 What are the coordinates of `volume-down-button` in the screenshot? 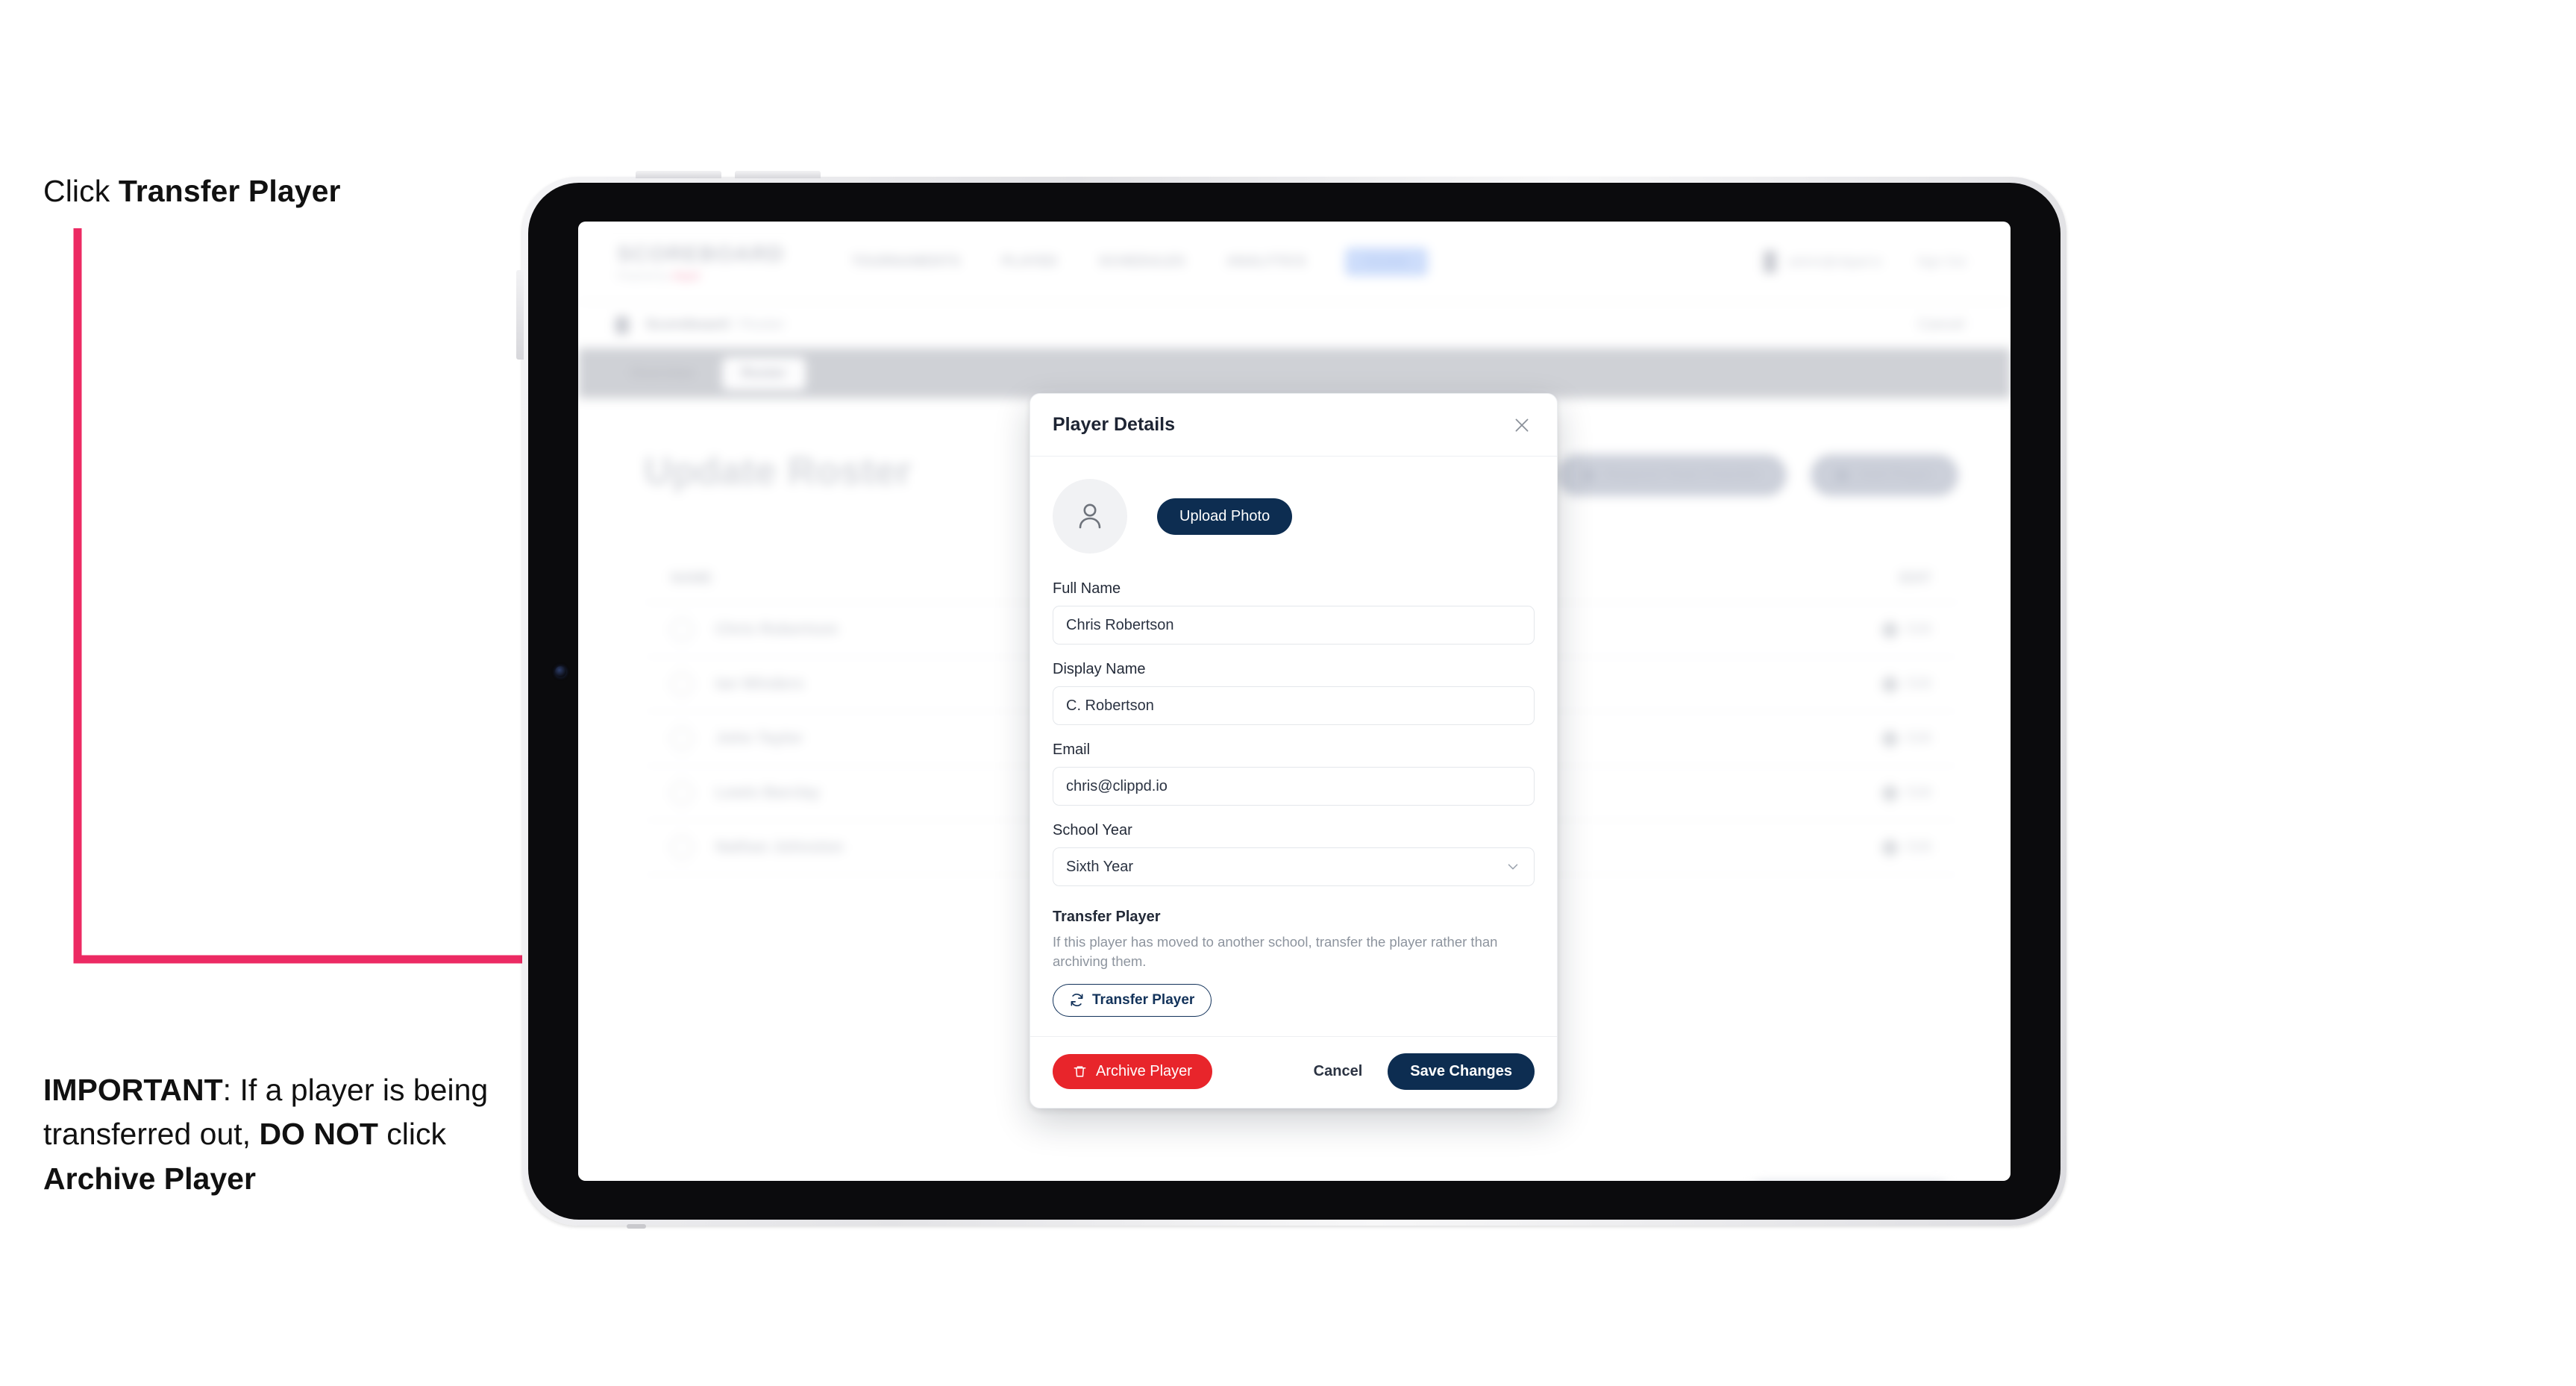 It's located at (778, 174).